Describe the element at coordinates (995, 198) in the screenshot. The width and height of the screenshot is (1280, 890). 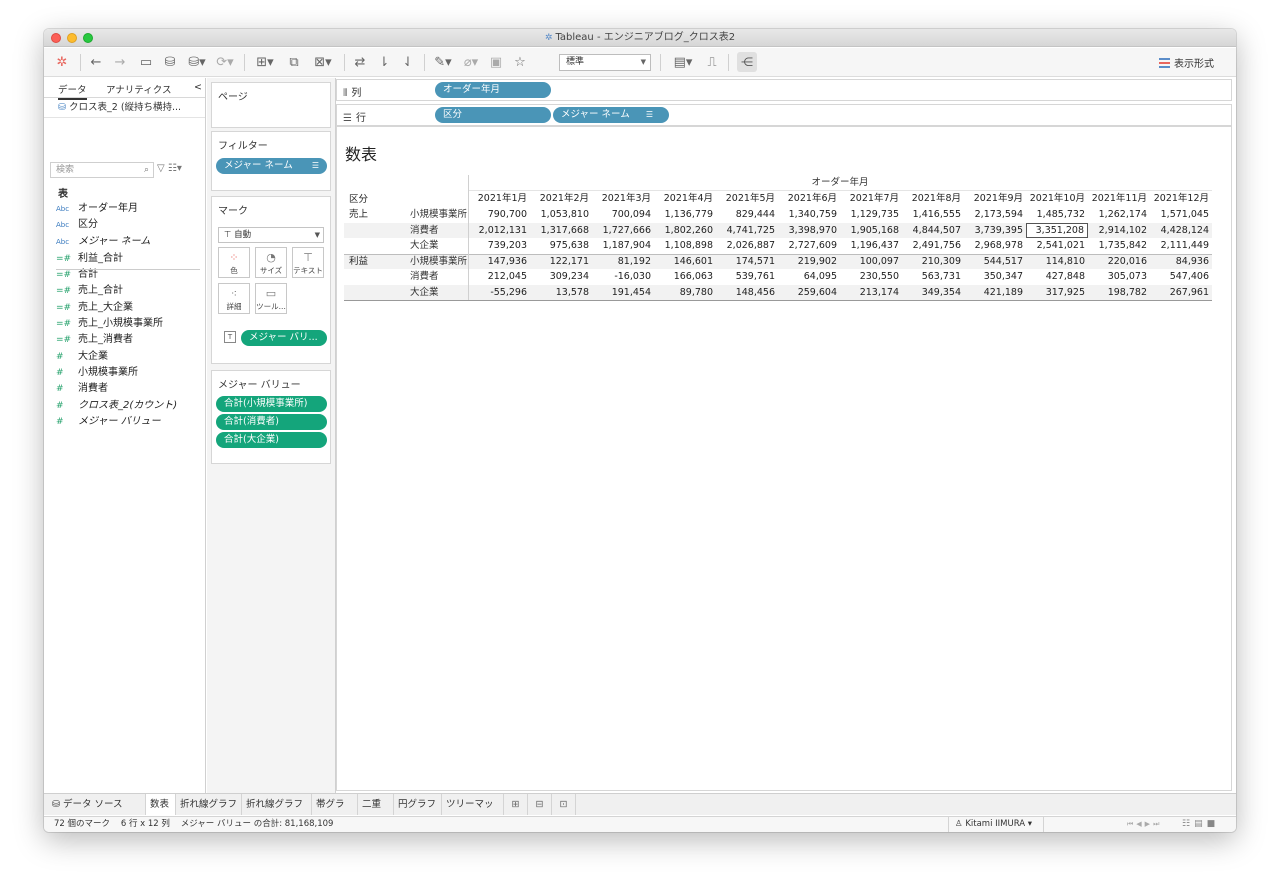
I see `month-header: 2021年9月` at that location.